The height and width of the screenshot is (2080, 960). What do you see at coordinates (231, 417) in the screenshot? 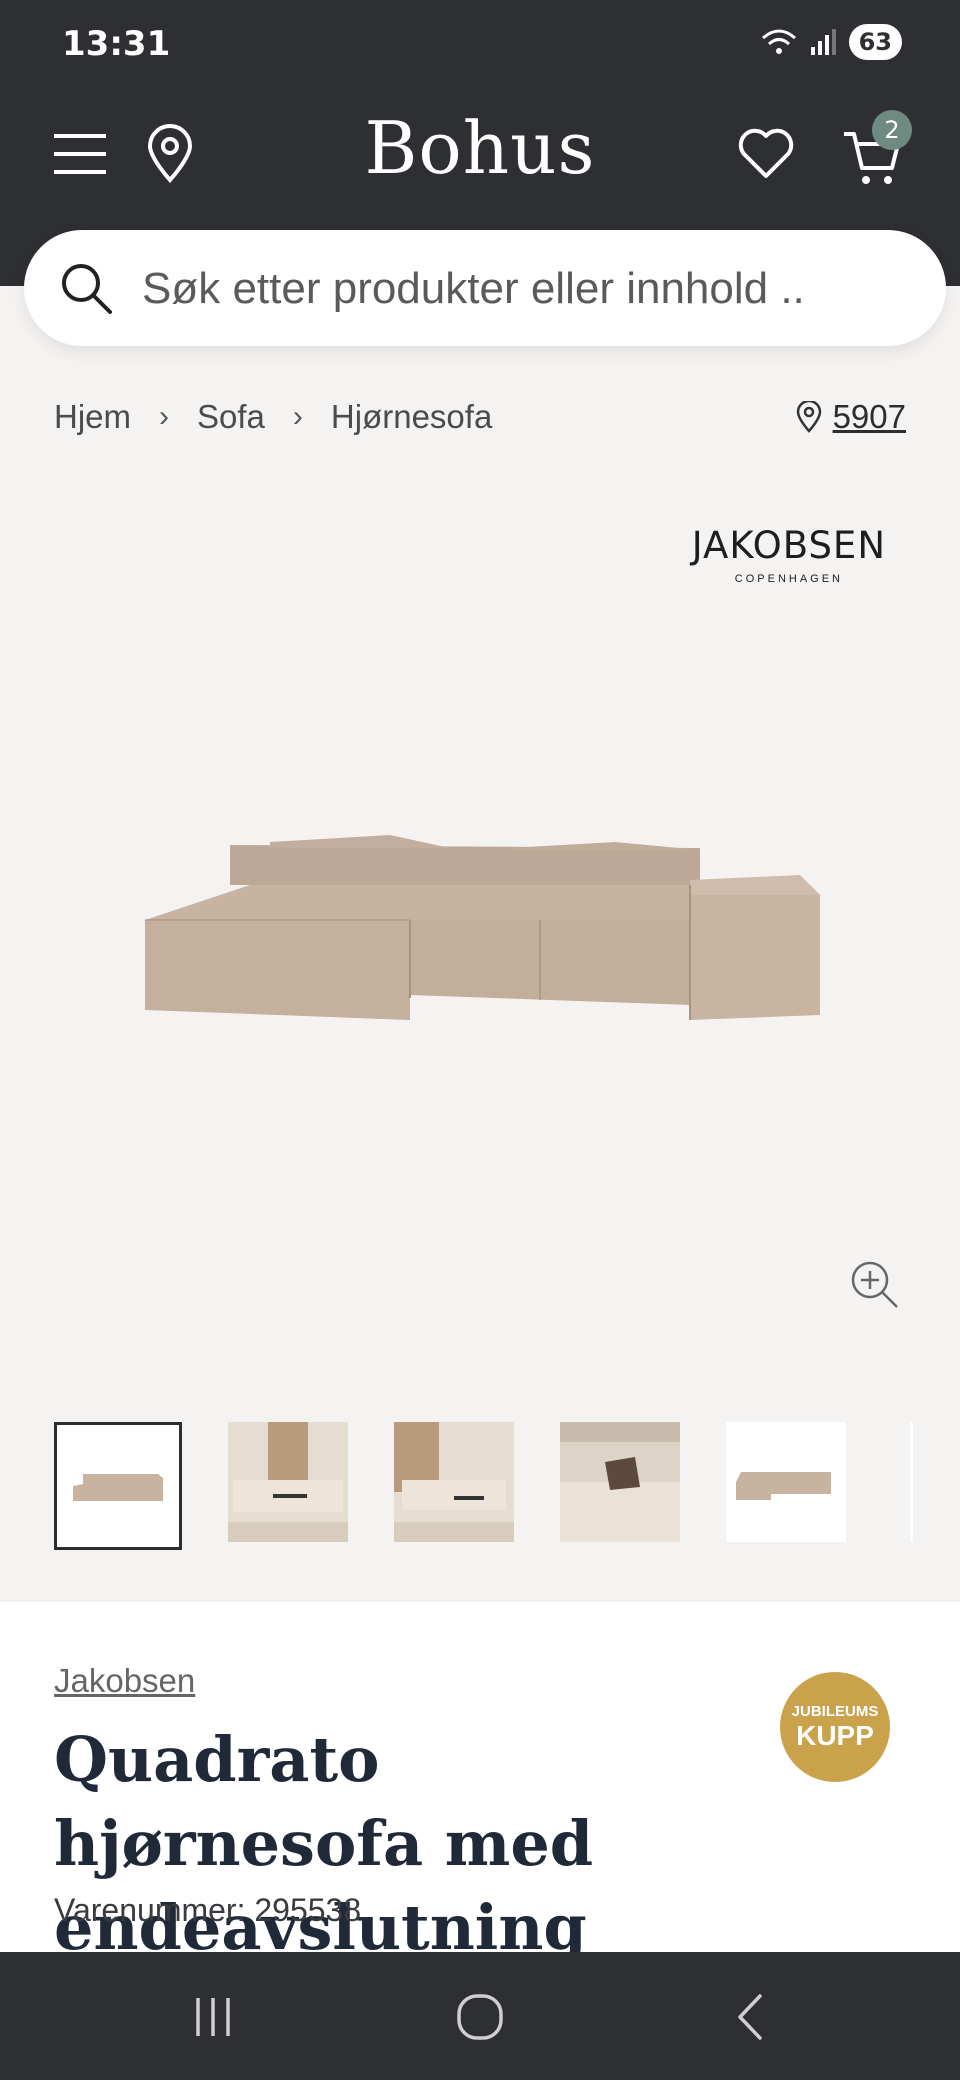
I see `breadcrumb-sofa: Sofa` at bounding box center [231, 417].